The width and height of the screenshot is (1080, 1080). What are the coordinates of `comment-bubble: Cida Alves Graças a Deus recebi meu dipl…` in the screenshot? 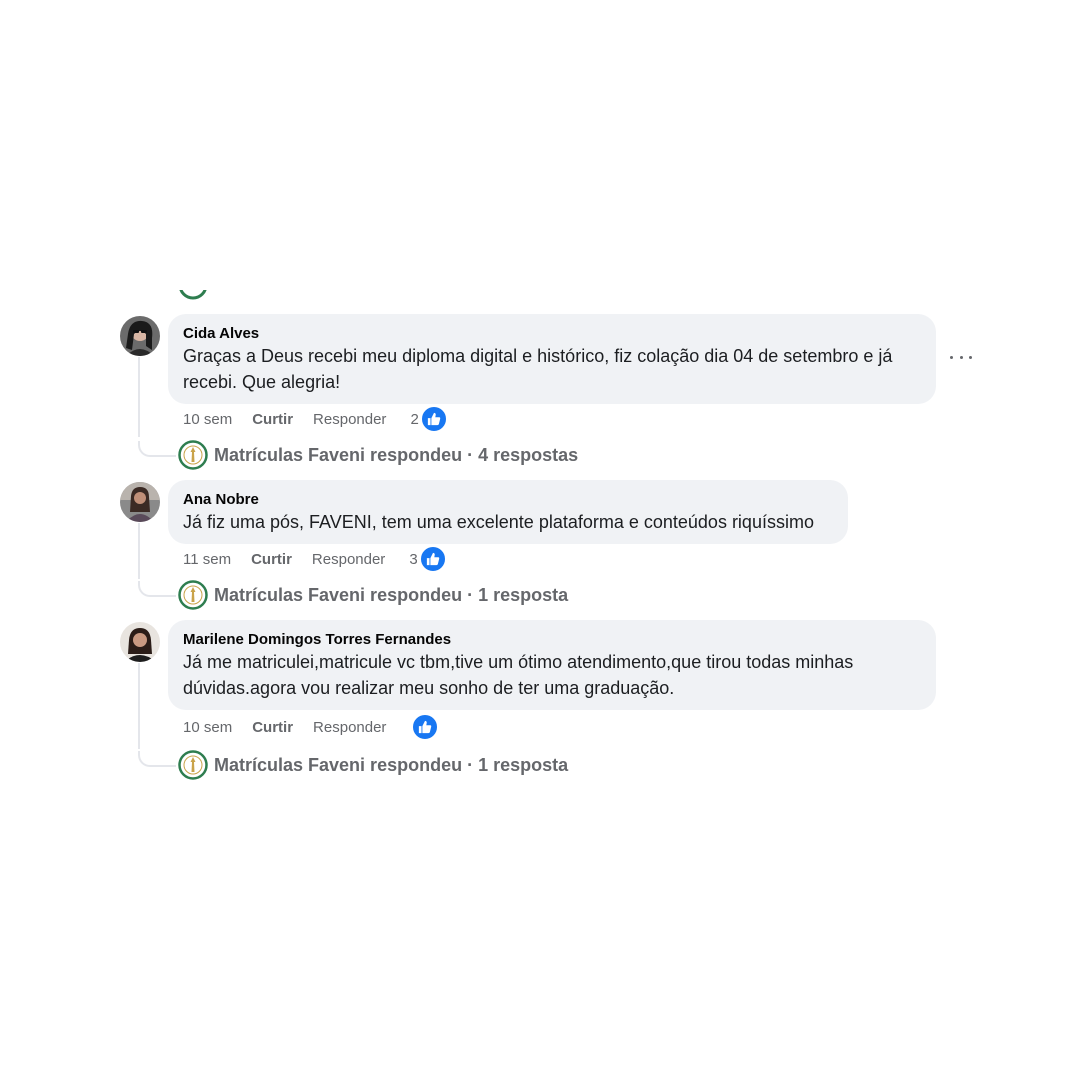 It's located at (552, 359).